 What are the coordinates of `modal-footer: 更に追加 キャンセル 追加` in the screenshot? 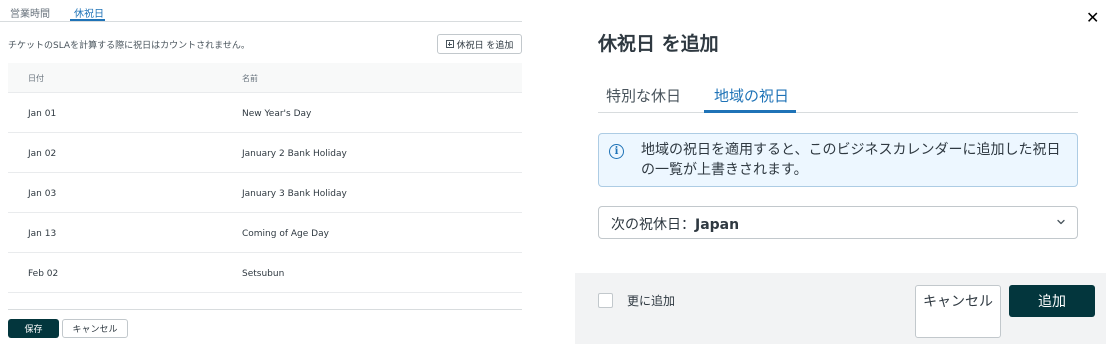 It's located at (840, 308).